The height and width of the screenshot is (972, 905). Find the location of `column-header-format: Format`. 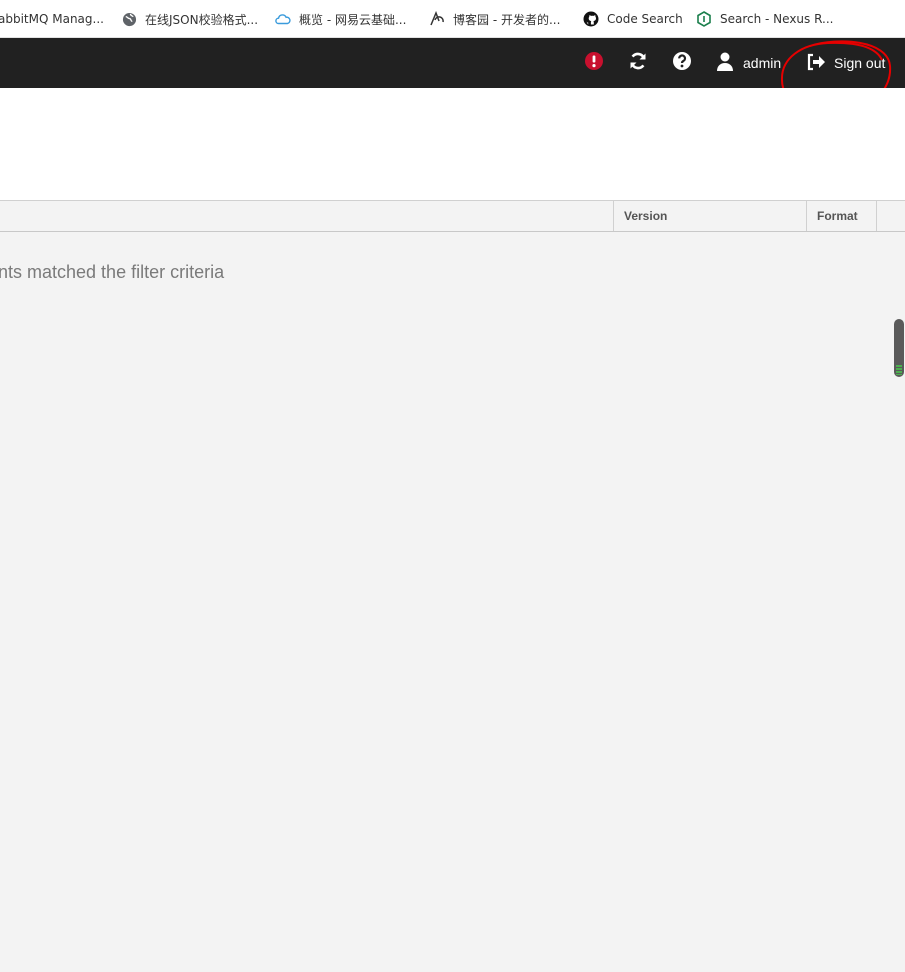

column-header-format: Format is located at coordinates (841, 216).